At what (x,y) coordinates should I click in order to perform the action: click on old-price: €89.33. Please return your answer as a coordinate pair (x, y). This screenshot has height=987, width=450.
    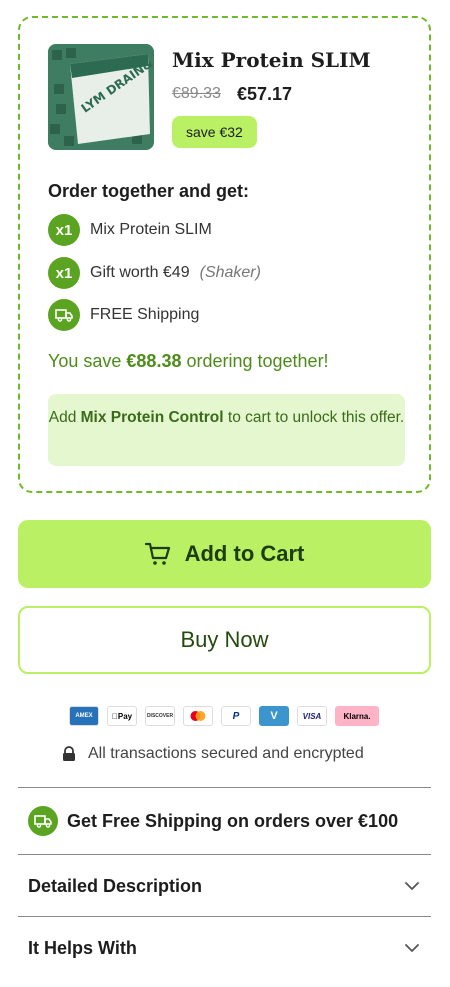
    Looking at the image, I should click on (196, 93).